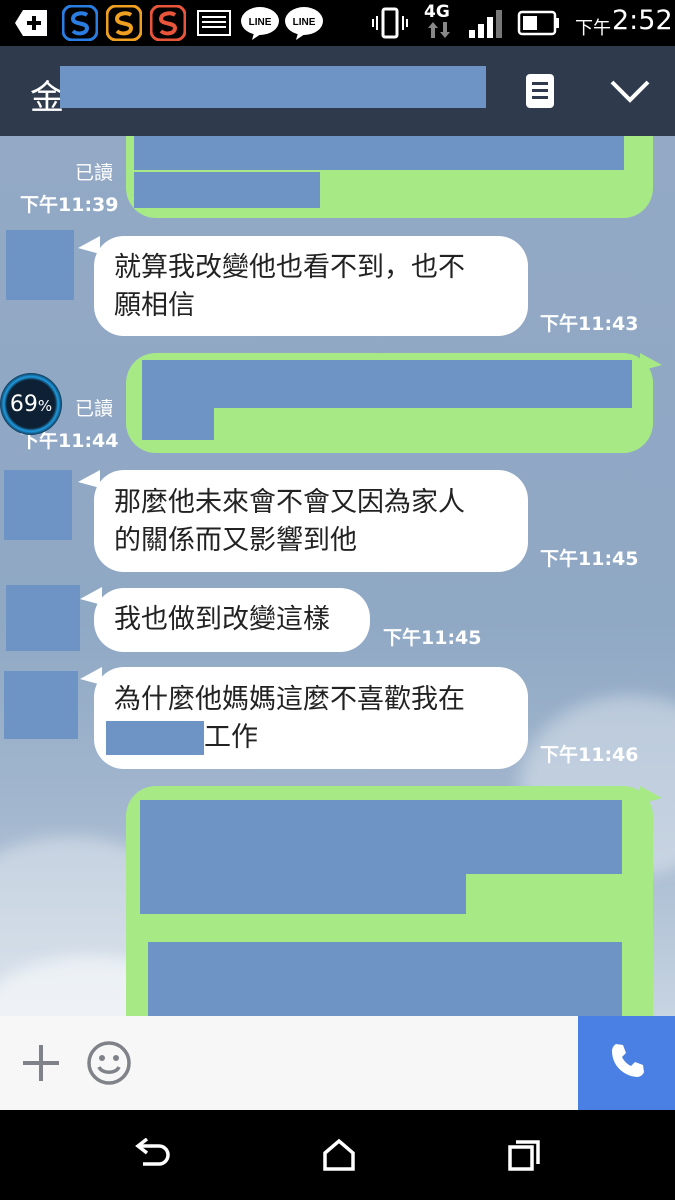  I want to click on recents-icon, so click(525, 1155).